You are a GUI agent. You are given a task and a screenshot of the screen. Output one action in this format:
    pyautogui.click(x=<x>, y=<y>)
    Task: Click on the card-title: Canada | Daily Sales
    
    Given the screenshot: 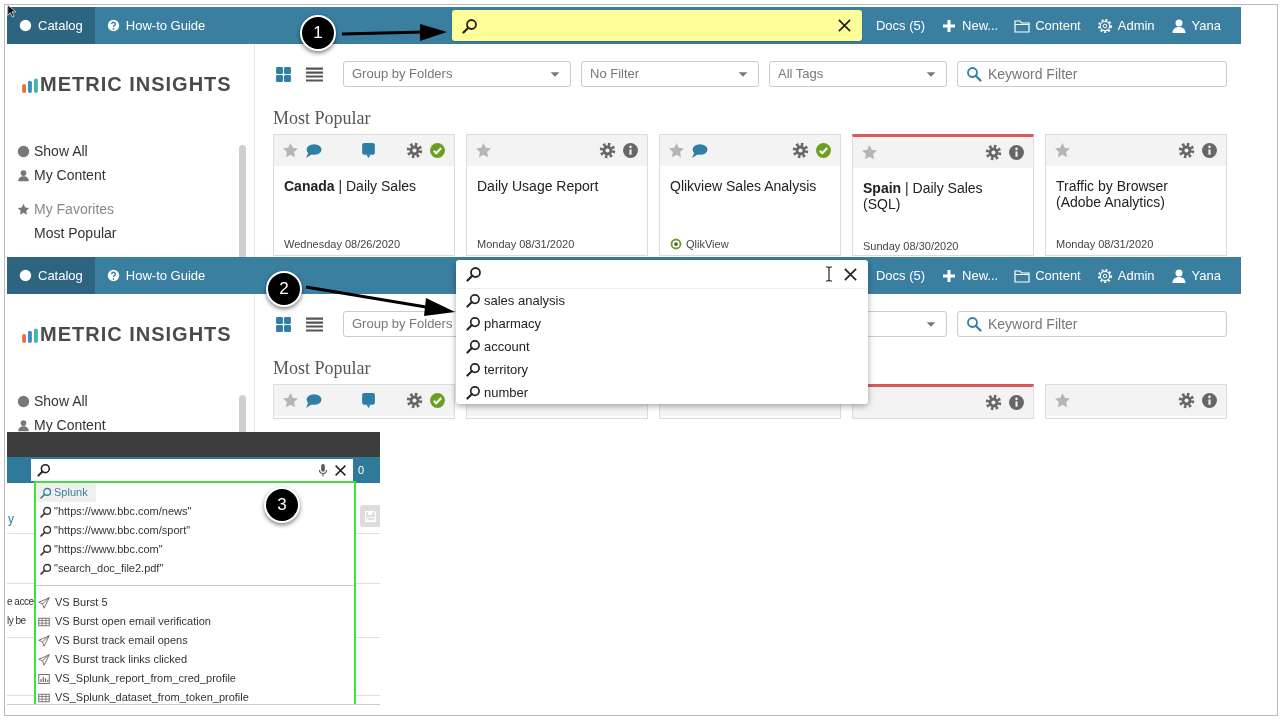 What is the action you would take?
    pyautogui.click(x=350, y=186)
    